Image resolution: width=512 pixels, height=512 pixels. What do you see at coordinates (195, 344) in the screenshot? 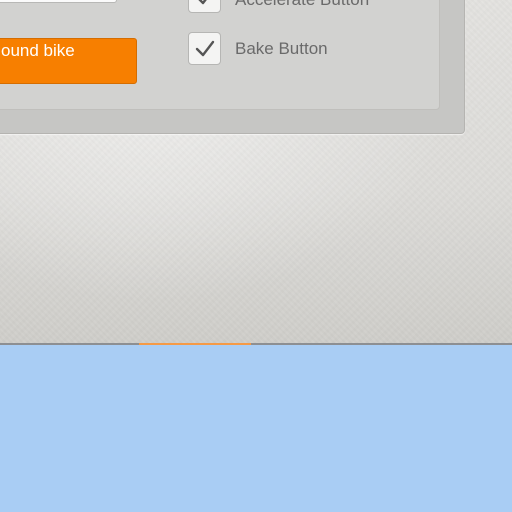
I see `active-tab-indicator` at bounding box center [195, 344].